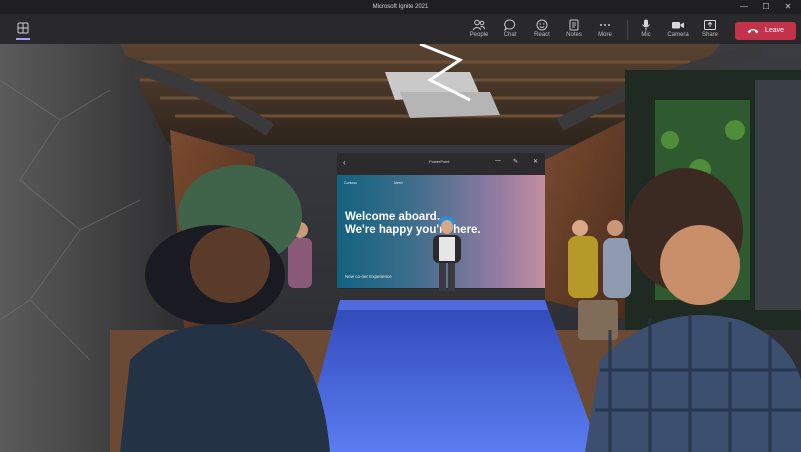 The image size is (801, 452). What do you see at coordinates (510, 25) in the screenshot?
I see `chat-icon` at bounding box center [510, 25].